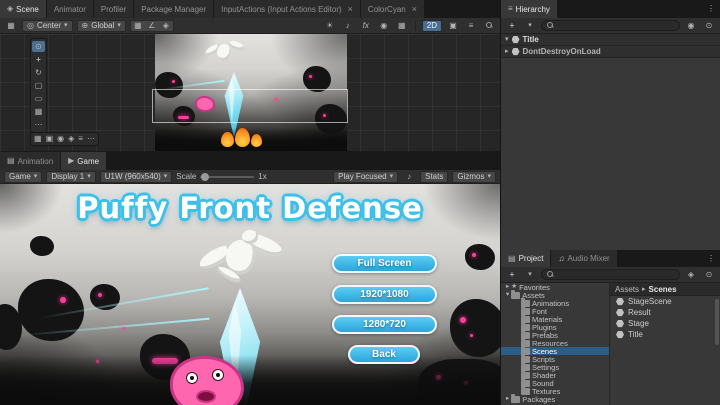  I want to click on game-target-dropdown: Game, so click(23, 176).